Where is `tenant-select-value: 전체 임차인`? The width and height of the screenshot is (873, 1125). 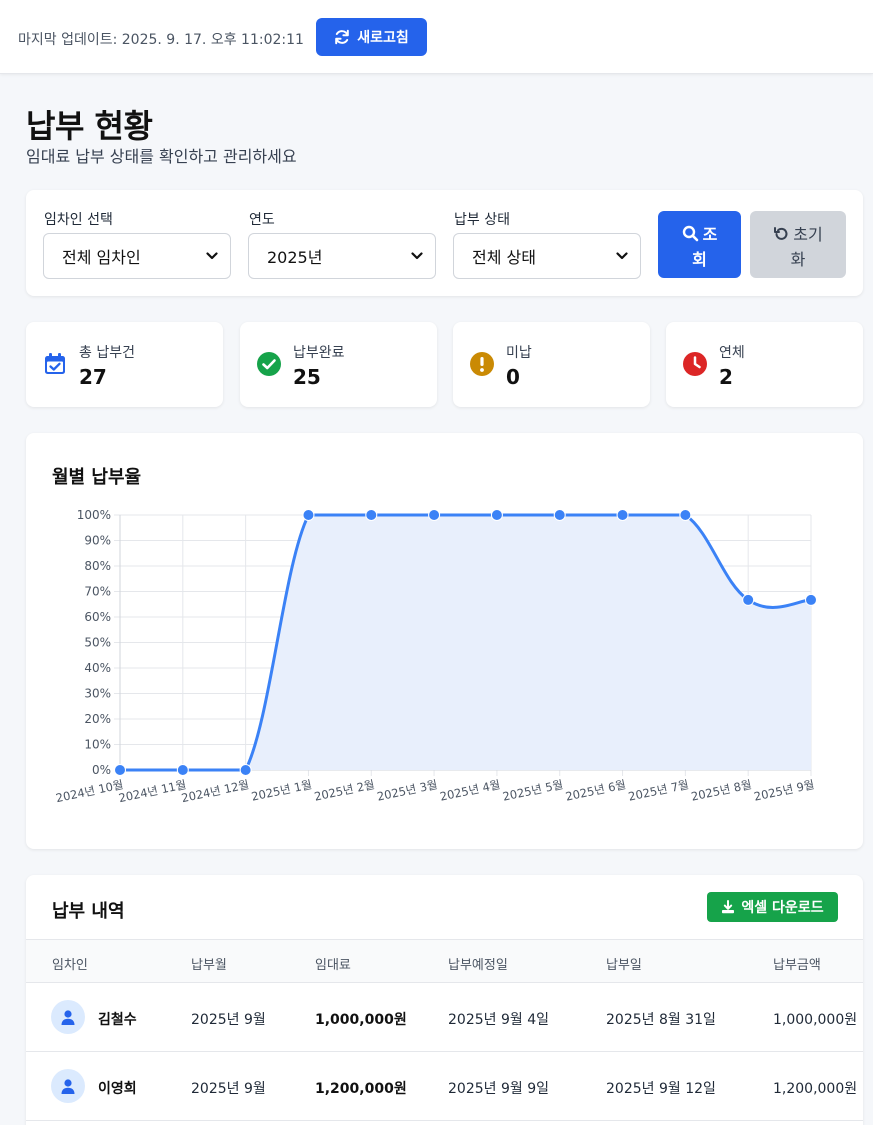
tenant-select-value: 전체 임차인 is located at coordinates (101, 257).